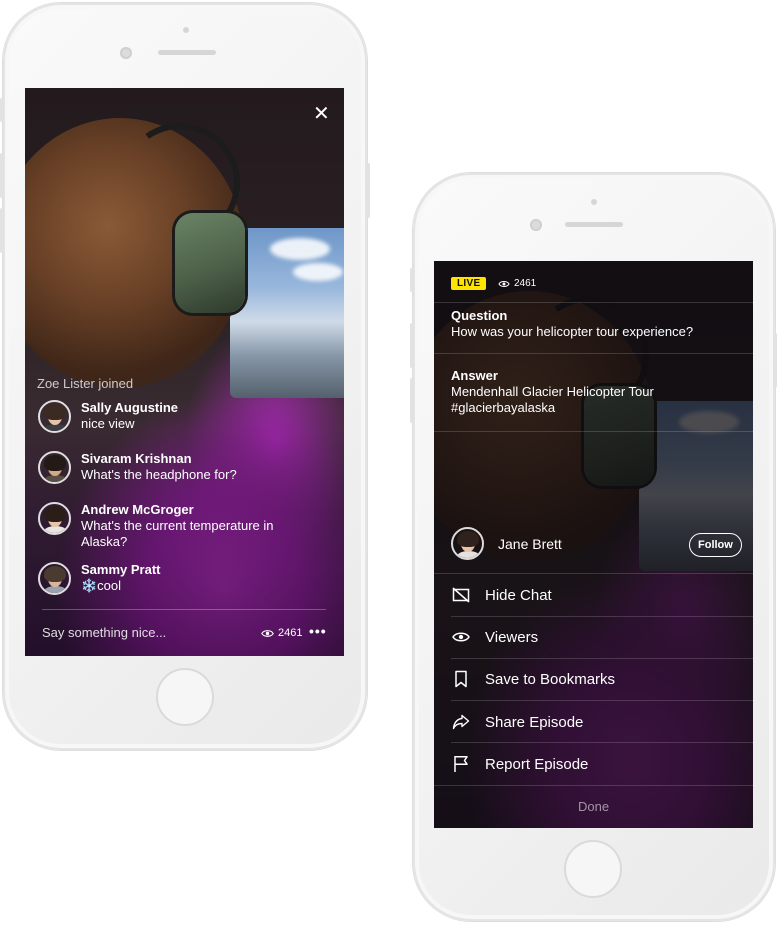  I want to click on menu-item-report-episode: Report Episode, so click(519, 764).